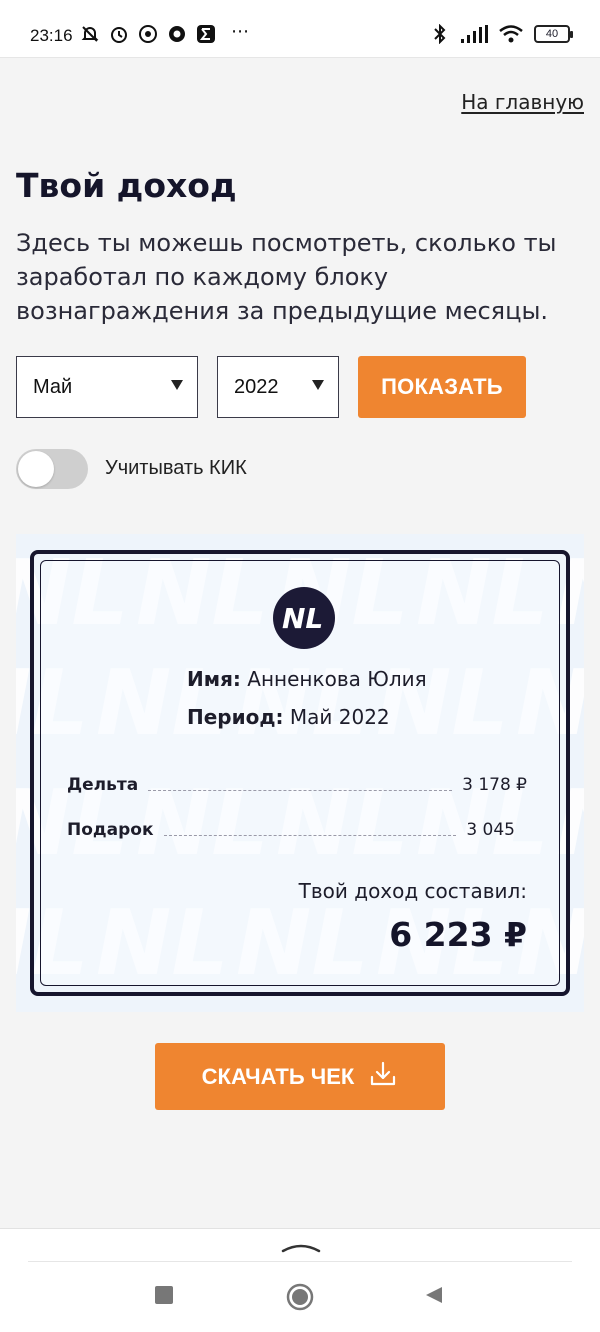 The image size is (600, 1332). Describe the element at coordinates (278, 1076) in the screenshot. I see `download-button-label: СКАЧАТЬ ЧЕК` at that location.